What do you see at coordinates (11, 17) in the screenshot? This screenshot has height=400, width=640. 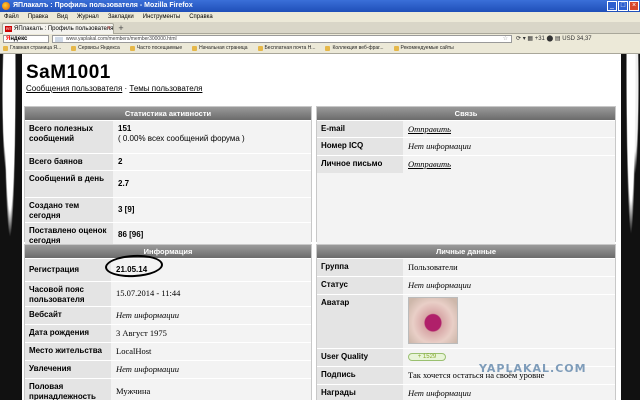 I see `menu-file: Файл` at bounding box center [11, 17].